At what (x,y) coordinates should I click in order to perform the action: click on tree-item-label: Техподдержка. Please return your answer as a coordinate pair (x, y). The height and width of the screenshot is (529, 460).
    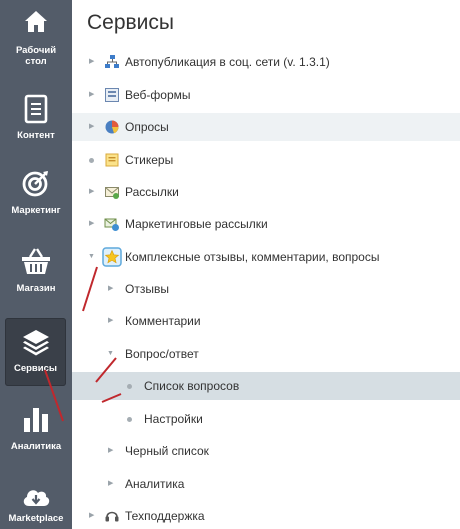
    Looking at the image, I should click on (165, 516).